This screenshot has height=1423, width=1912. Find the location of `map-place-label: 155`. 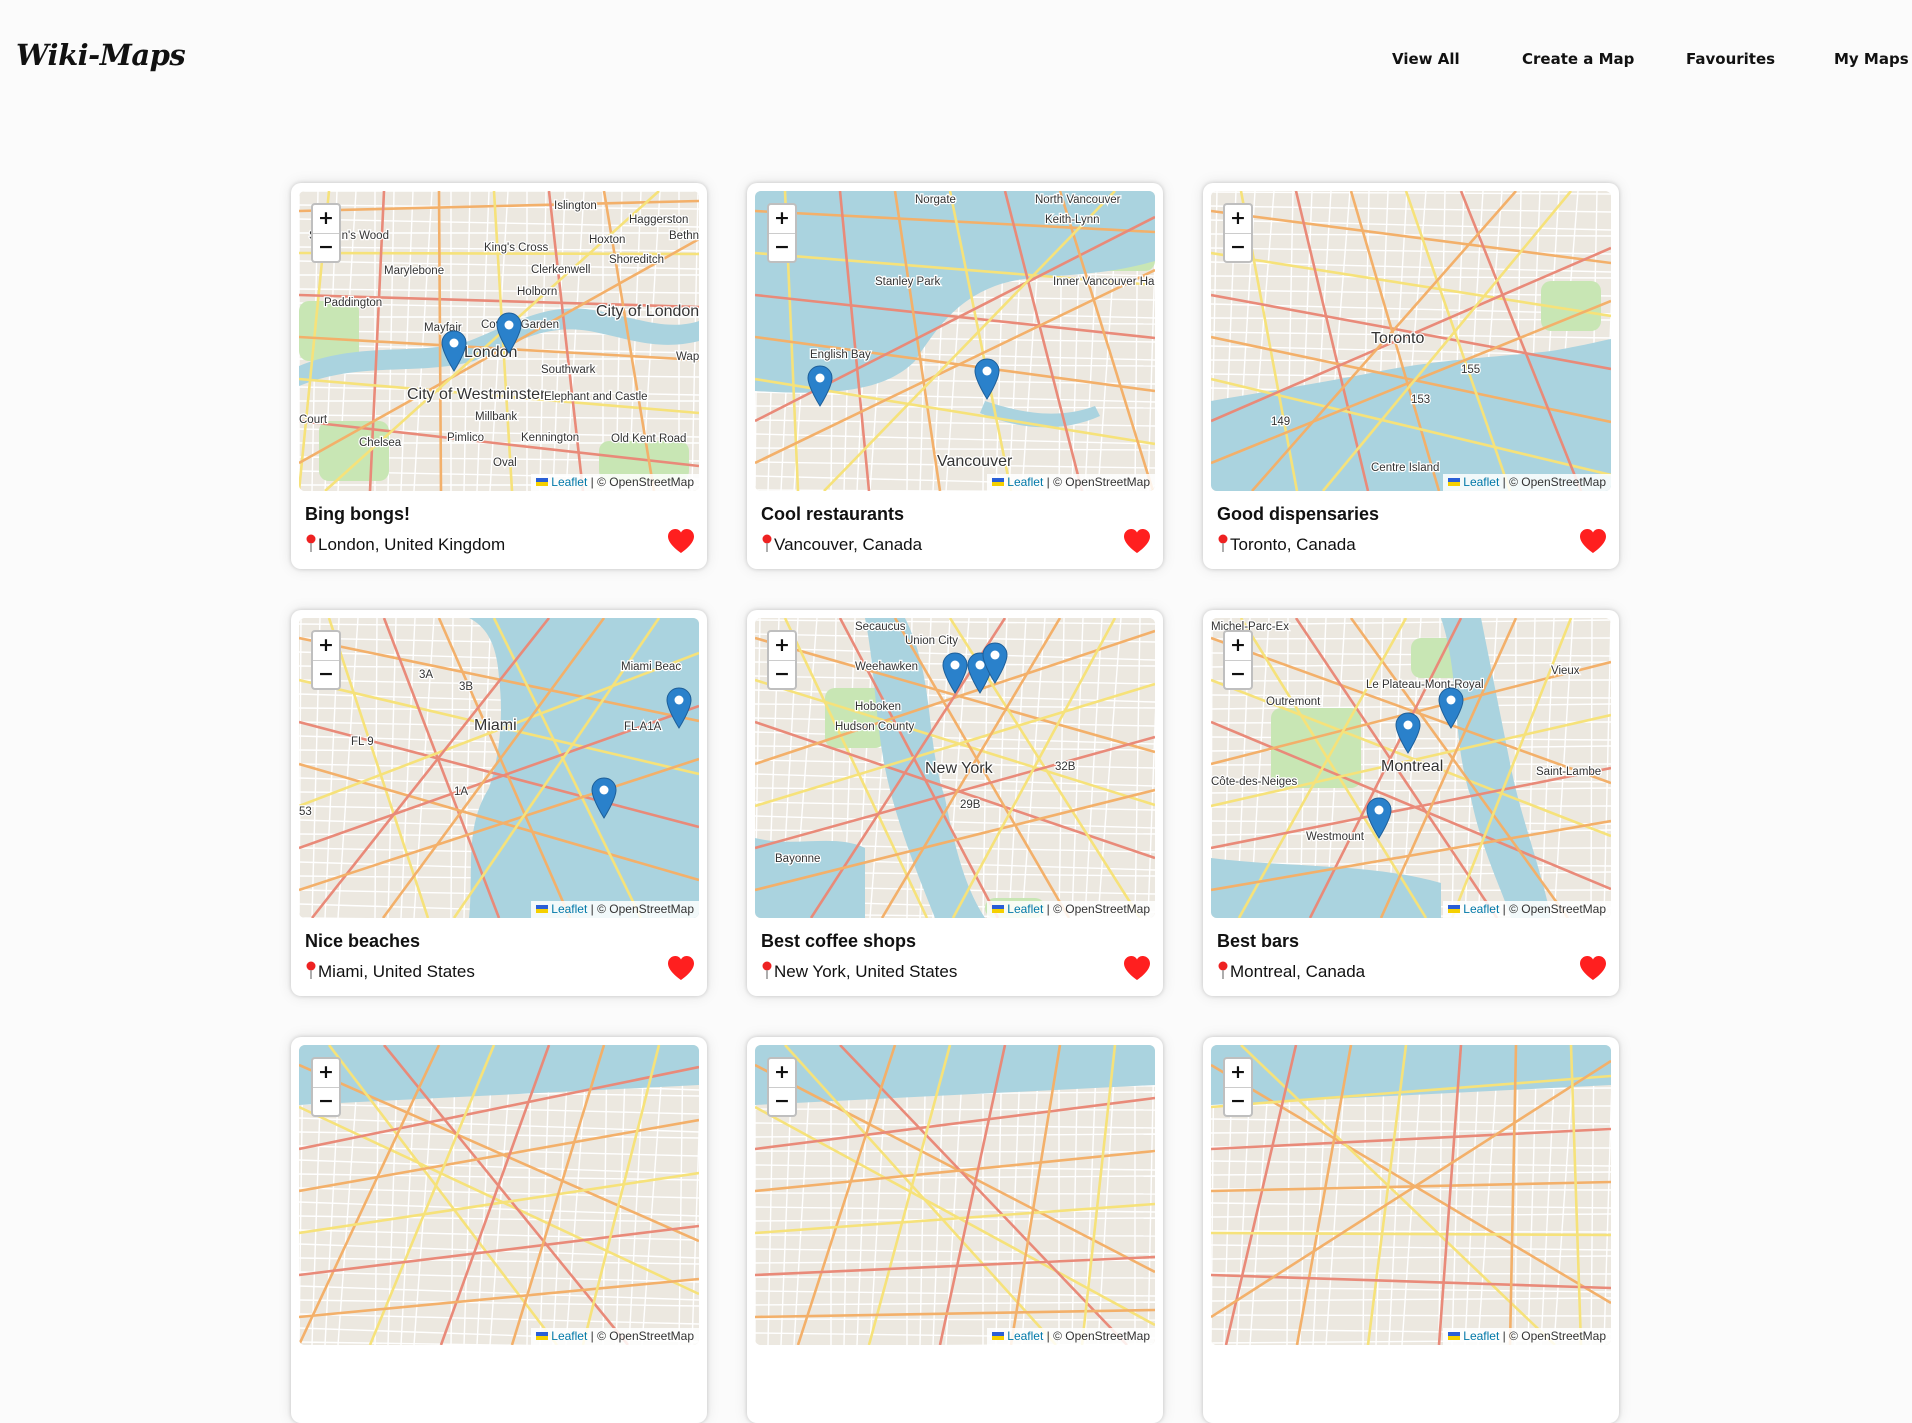

map-place-label: 155 is located at coordinates (1470, 370).